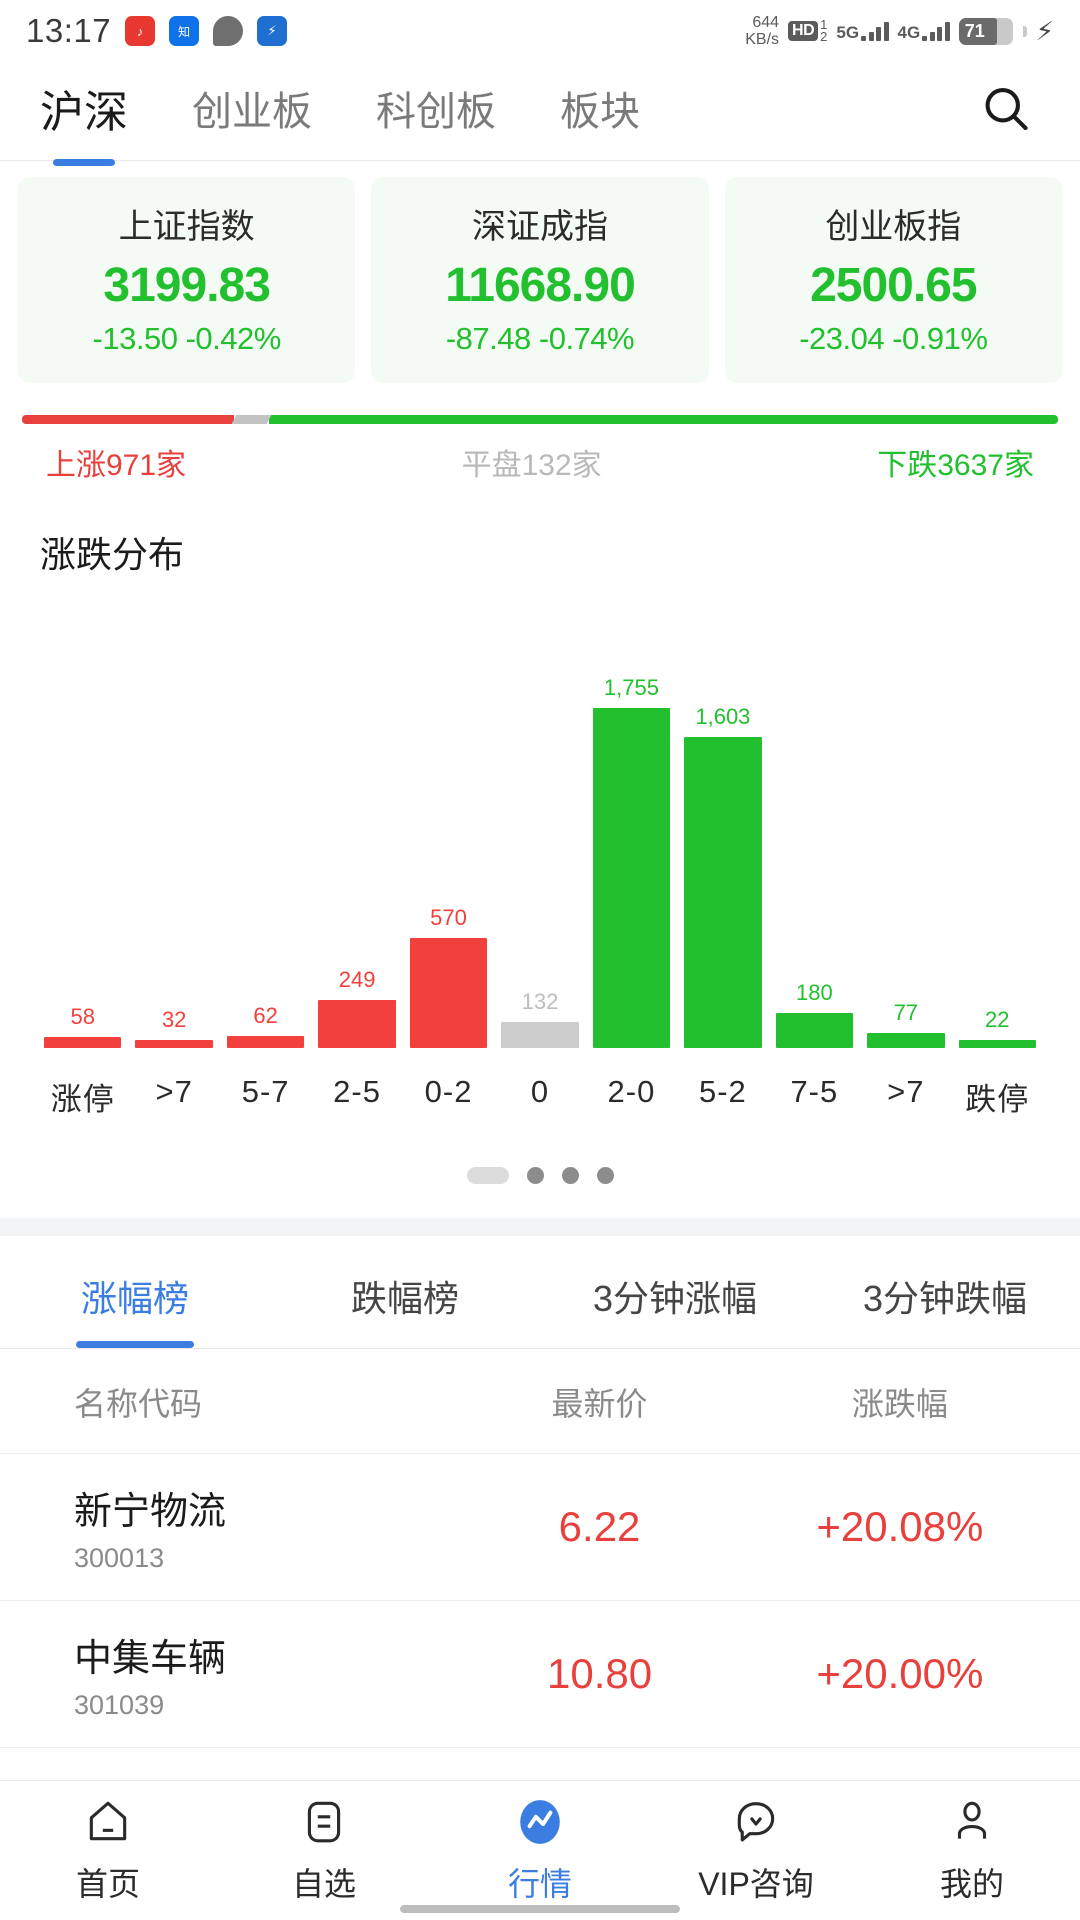 The image size is (1080, 1920). Describe the element at coordinates (663, 419) in the screenshot. I see `breadth-down-segment` at that location.